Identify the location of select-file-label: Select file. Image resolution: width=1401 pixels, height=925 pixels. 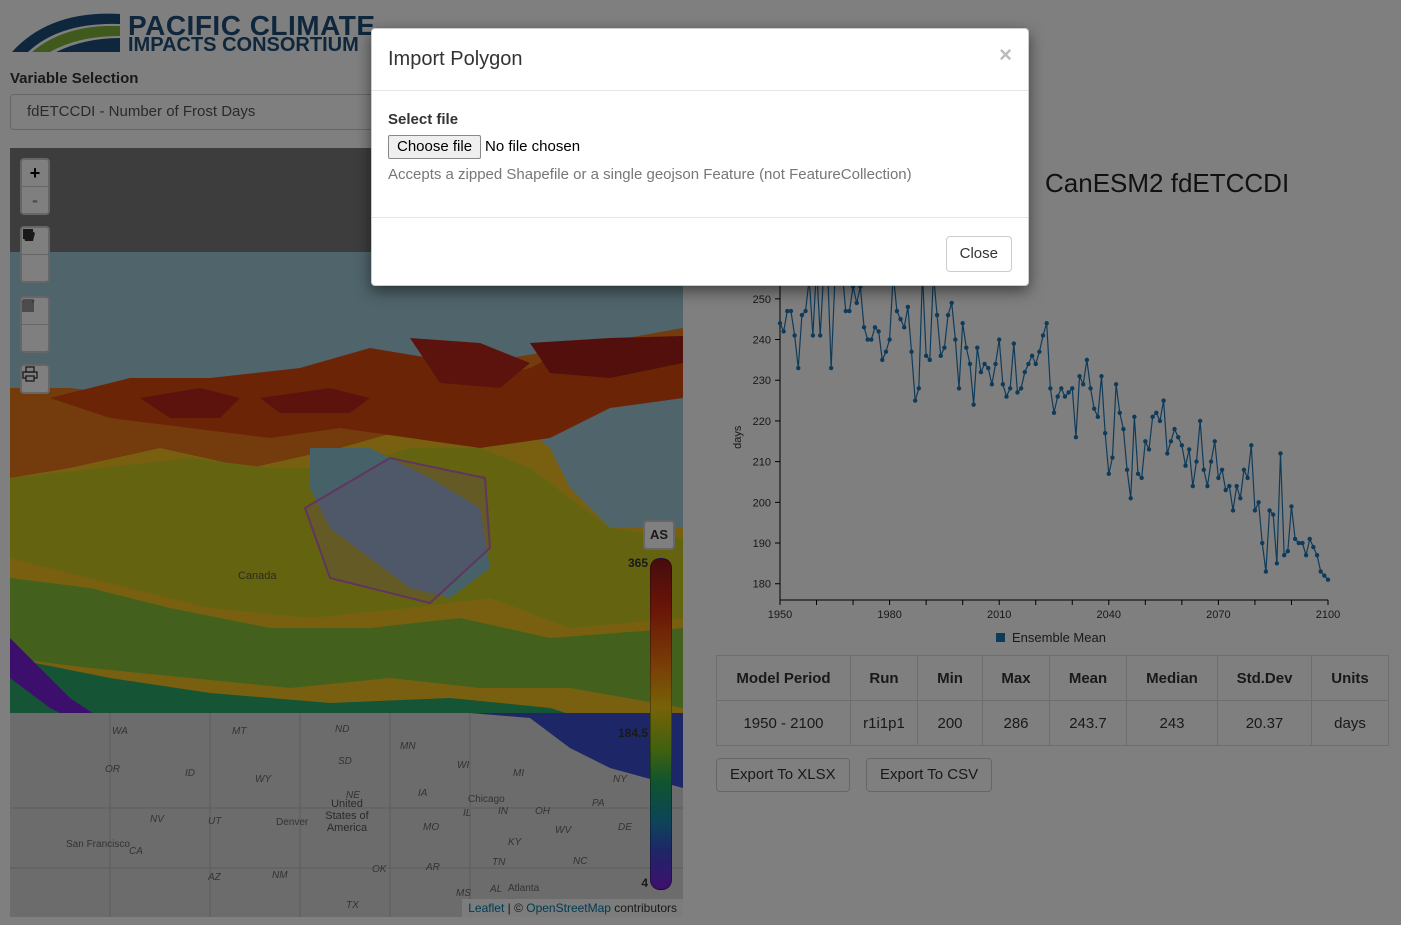
(423, 119).